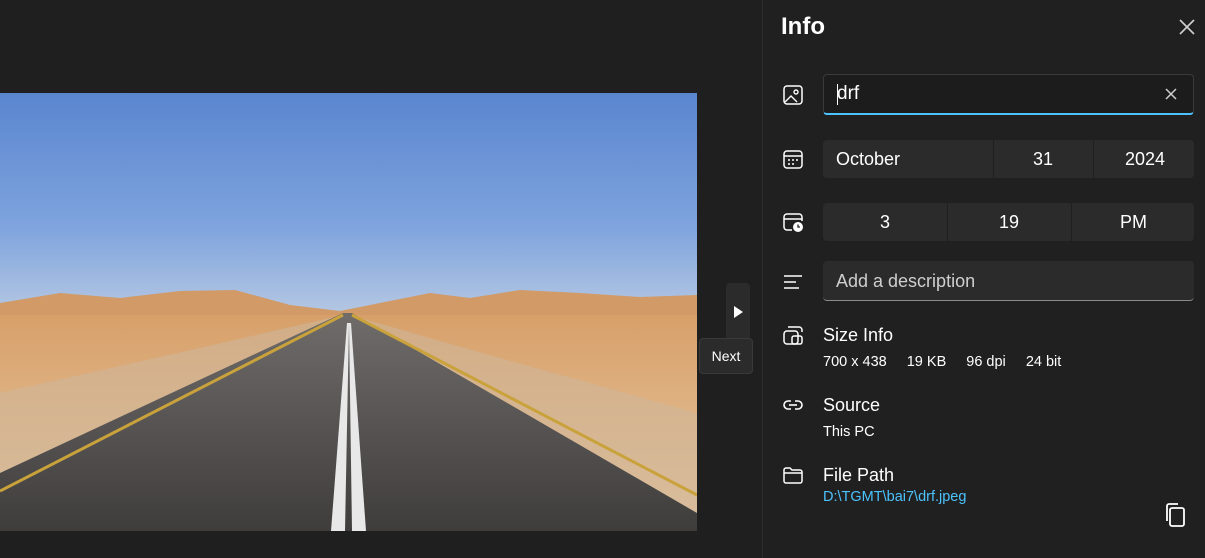 This screenshot has width=1205, height=558. I want to click on date-day: 31, so click(1043, 159).